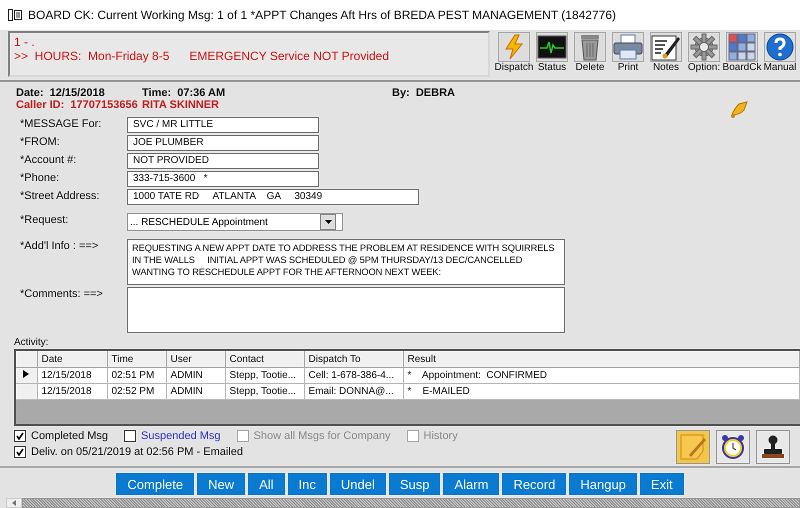  What do you see at coordinates (590, 47) in the screenshot?
I see `trash-icon` at bounding box center [590, 47].